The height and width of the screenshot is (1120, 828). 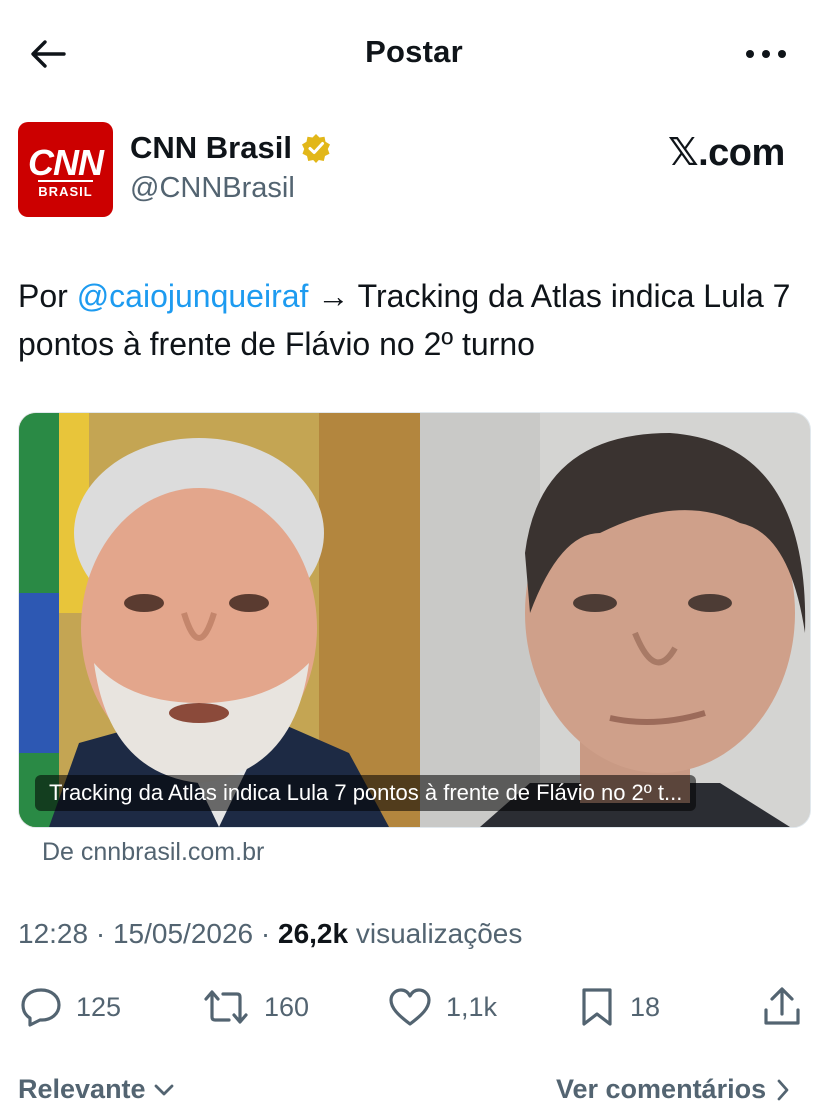 What do you see at coordinates (661, 1089) in the screenshot?
I see `view-comments-label: Ver comentários` at bounding box center [661, 1089].